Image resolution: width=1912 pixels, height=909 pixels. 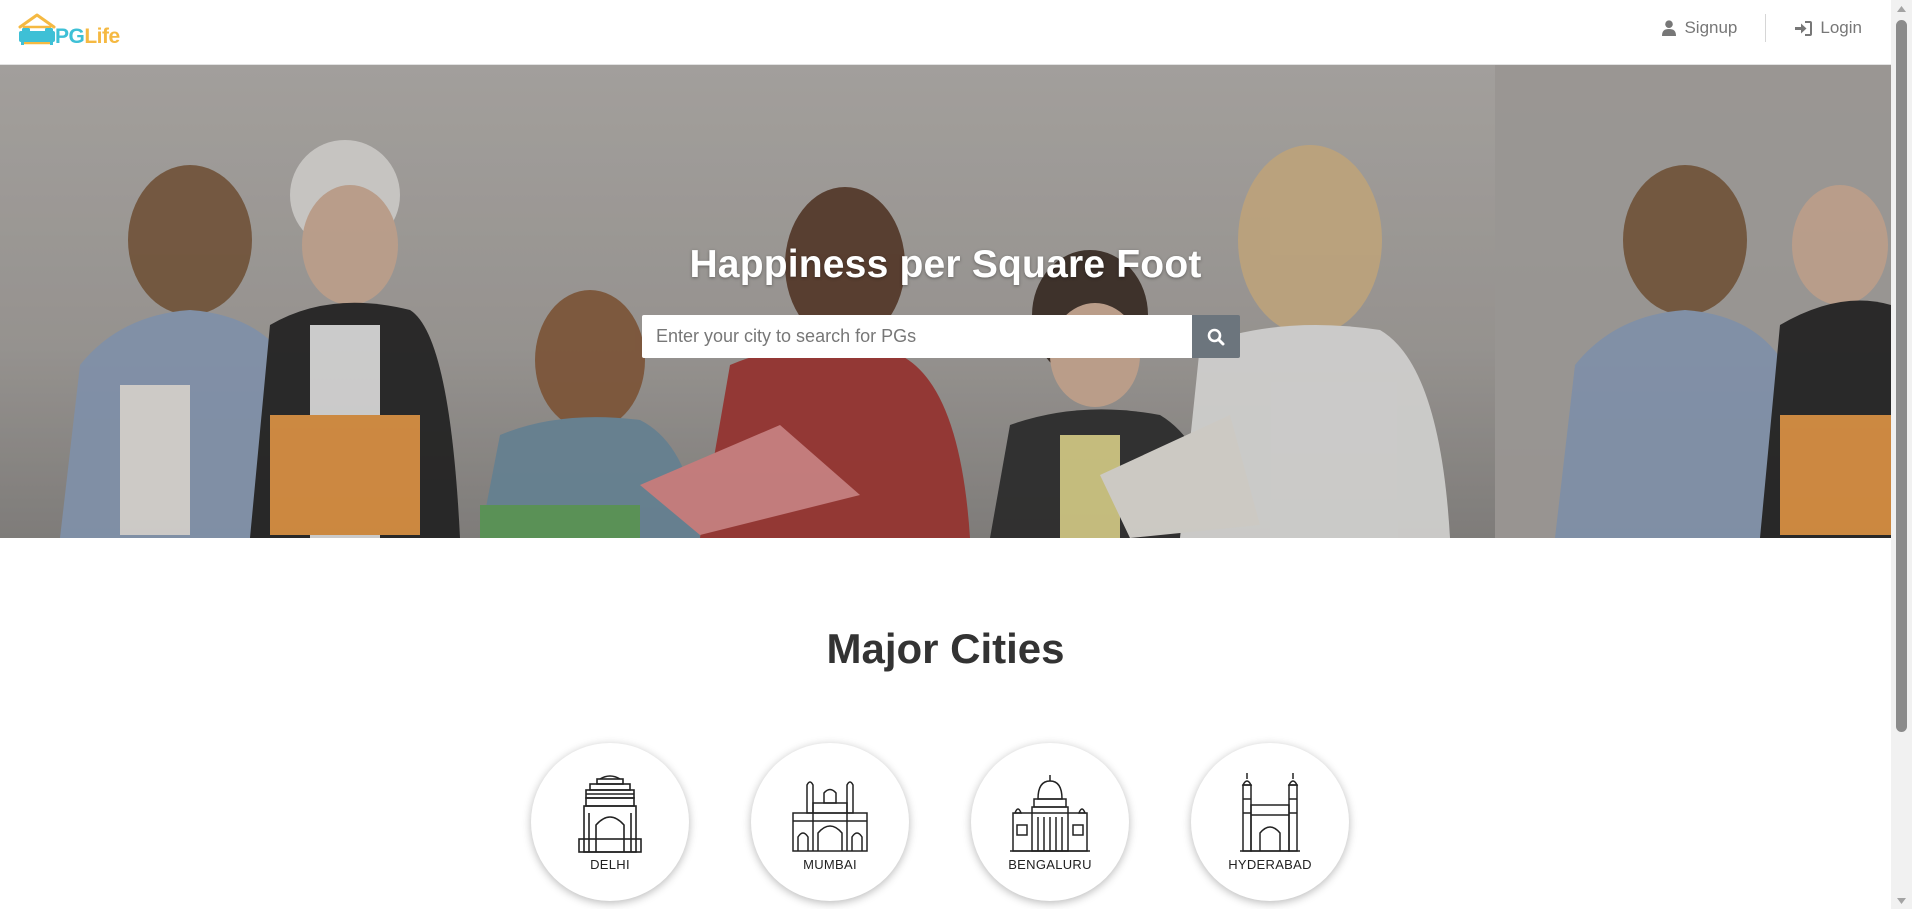 What do you see at coordinates (1804, 28) in the screenshot?
I see `sign-in-icon` at bounding box center [1804, 28].